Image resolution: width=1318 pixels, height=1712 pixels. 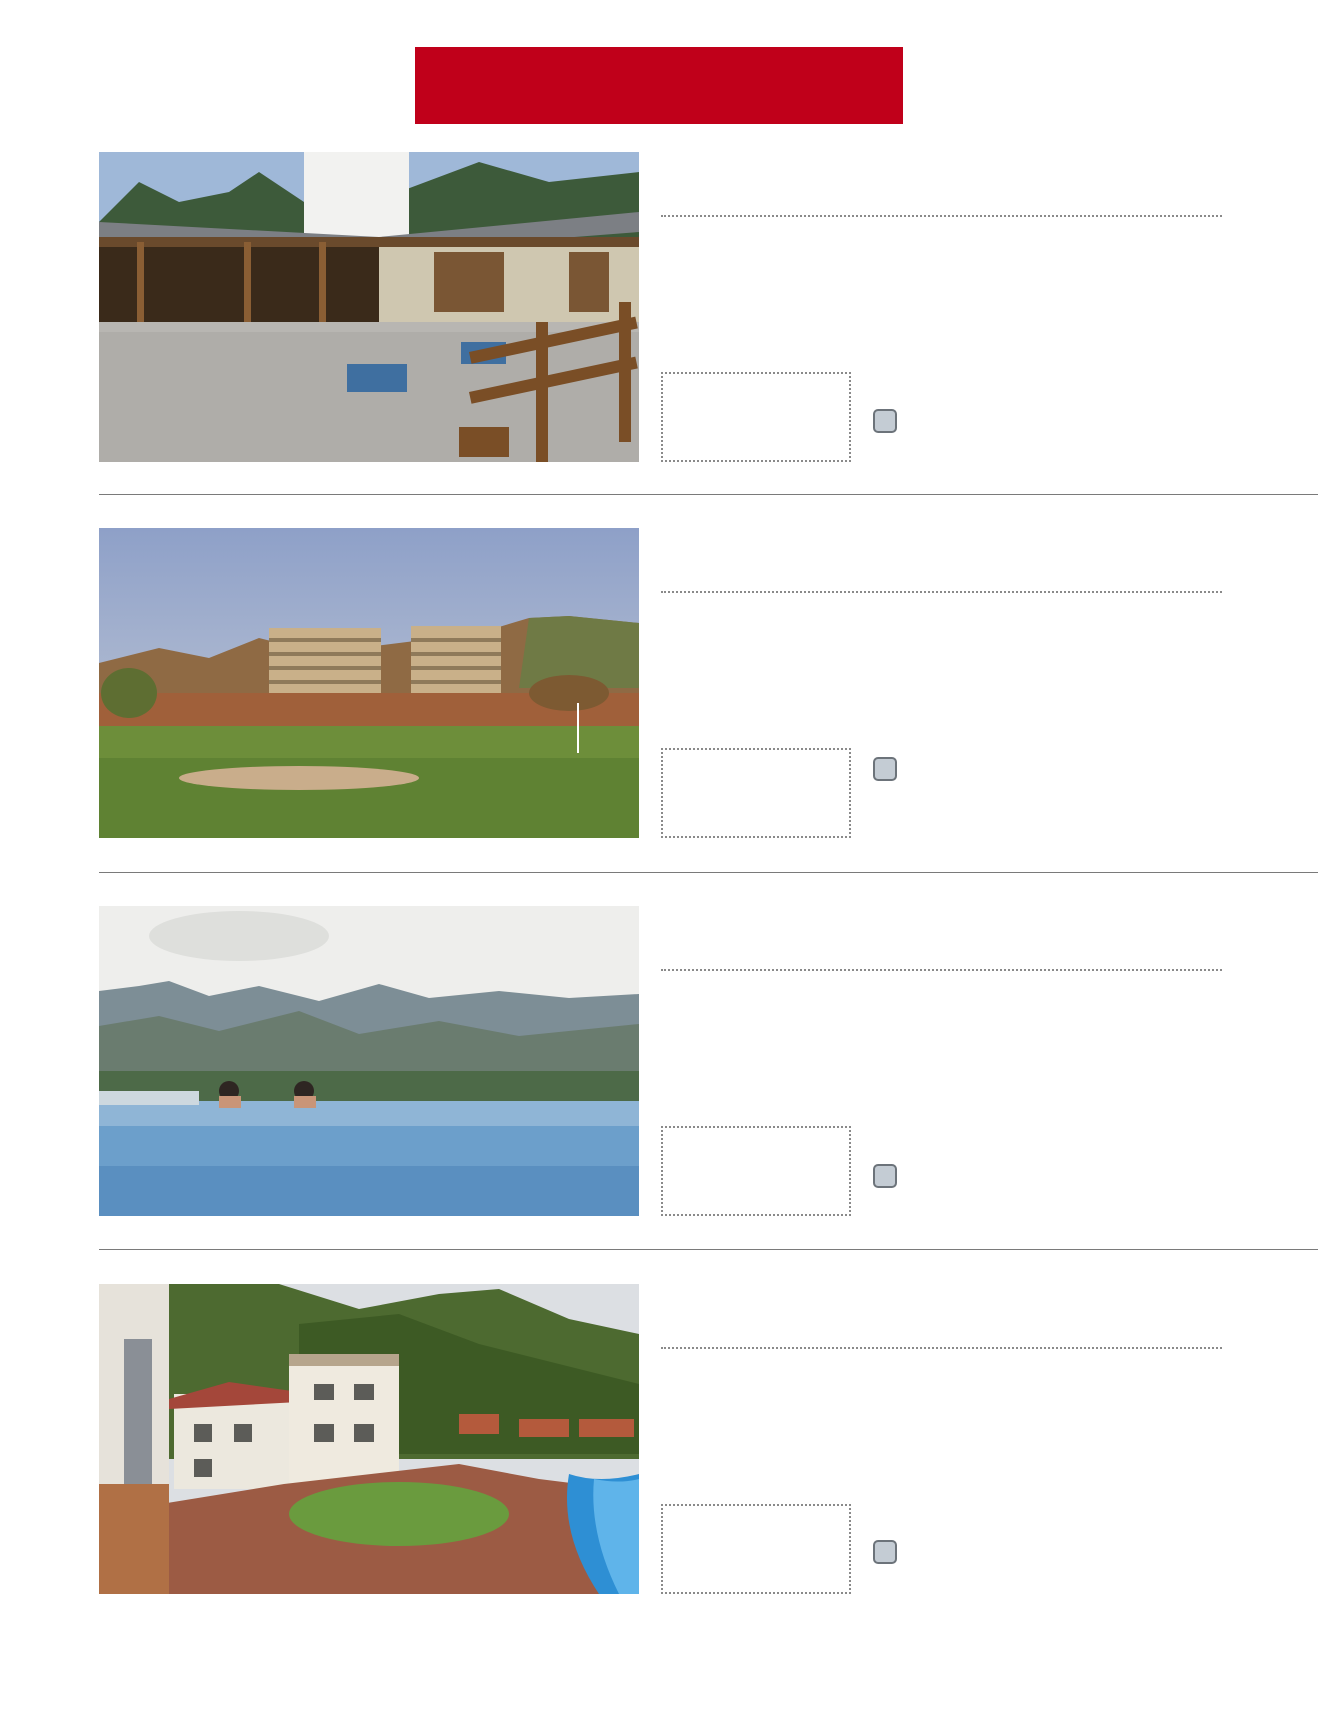 I want to click on header-banner, so click(x=659, y=85).